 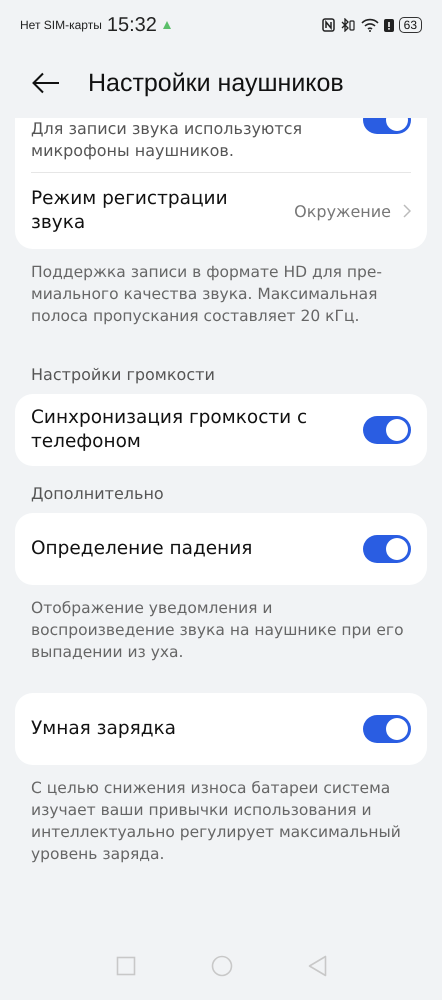 I want to click on setting-label: Синхронизация громкости с телефоном, so click(x=169, y=430).